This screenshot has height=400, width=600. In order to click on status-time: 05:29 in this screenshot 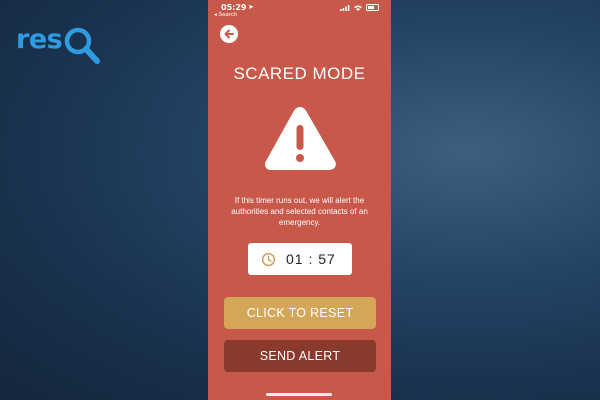, I will do `click(234, 7)`.